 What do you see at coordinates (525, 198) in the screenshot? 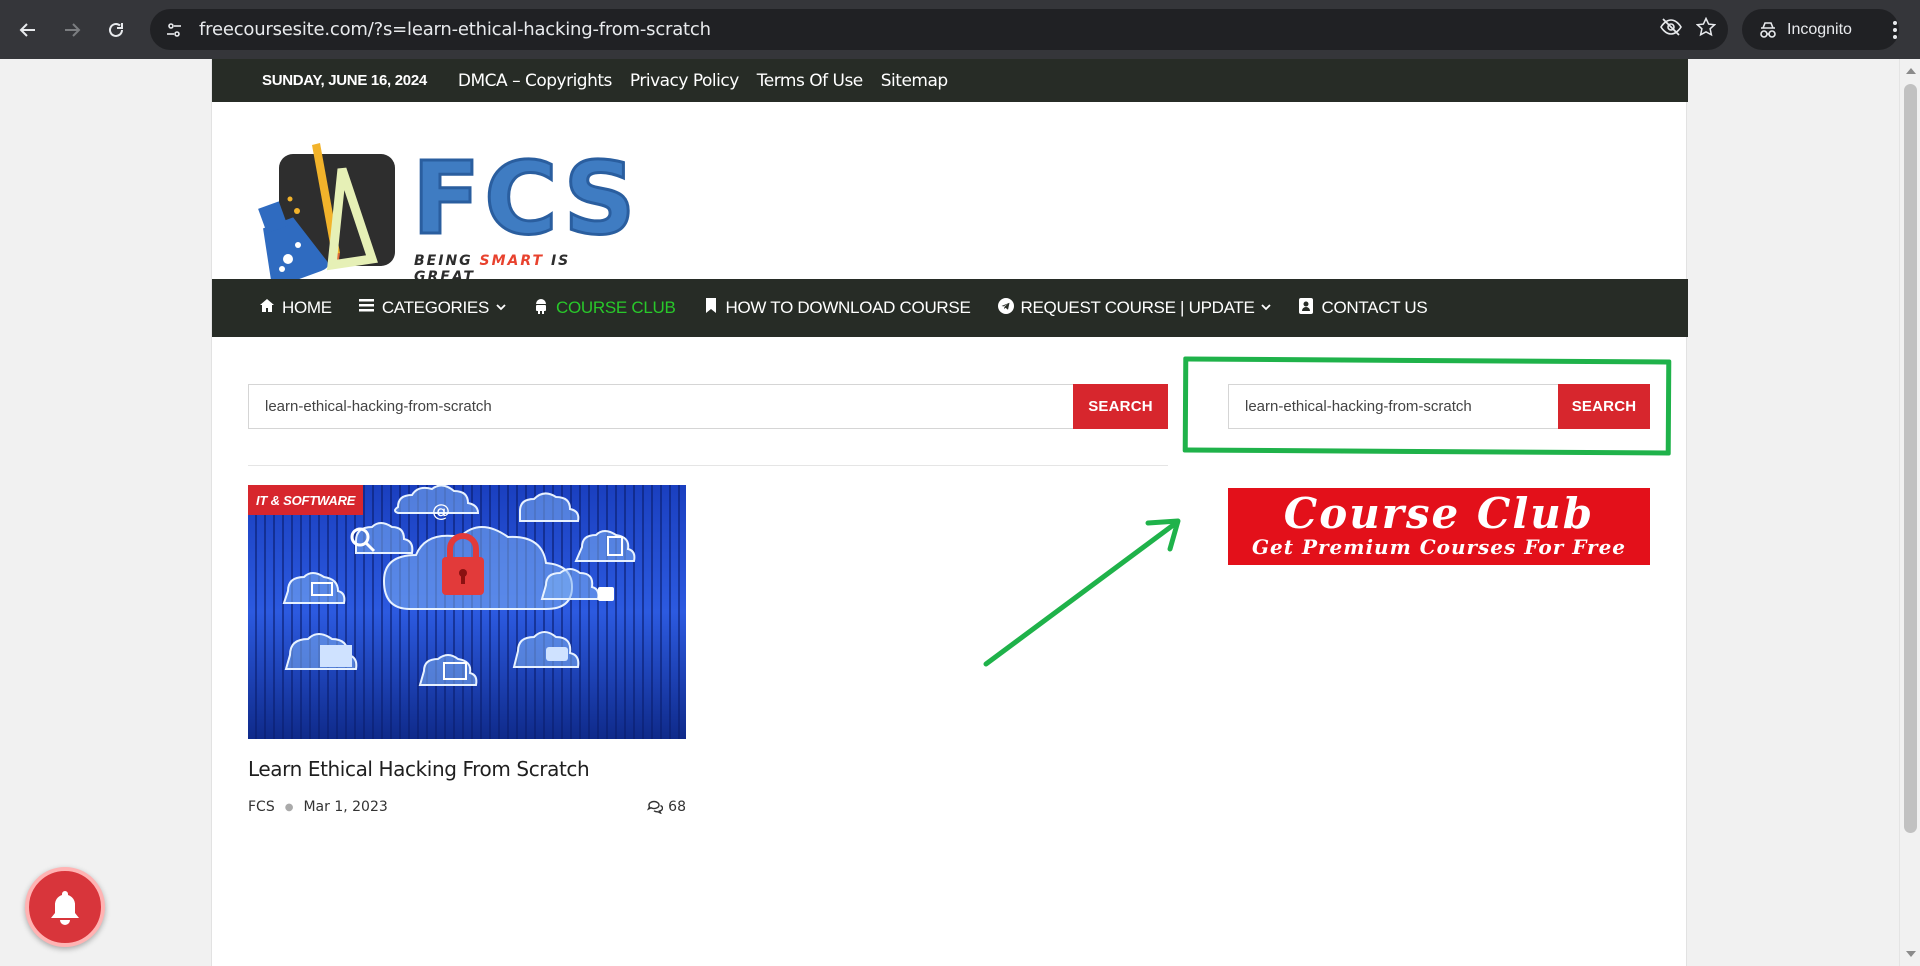
I see `logo-wordmark: FCS` at bounding box center [525, 198].